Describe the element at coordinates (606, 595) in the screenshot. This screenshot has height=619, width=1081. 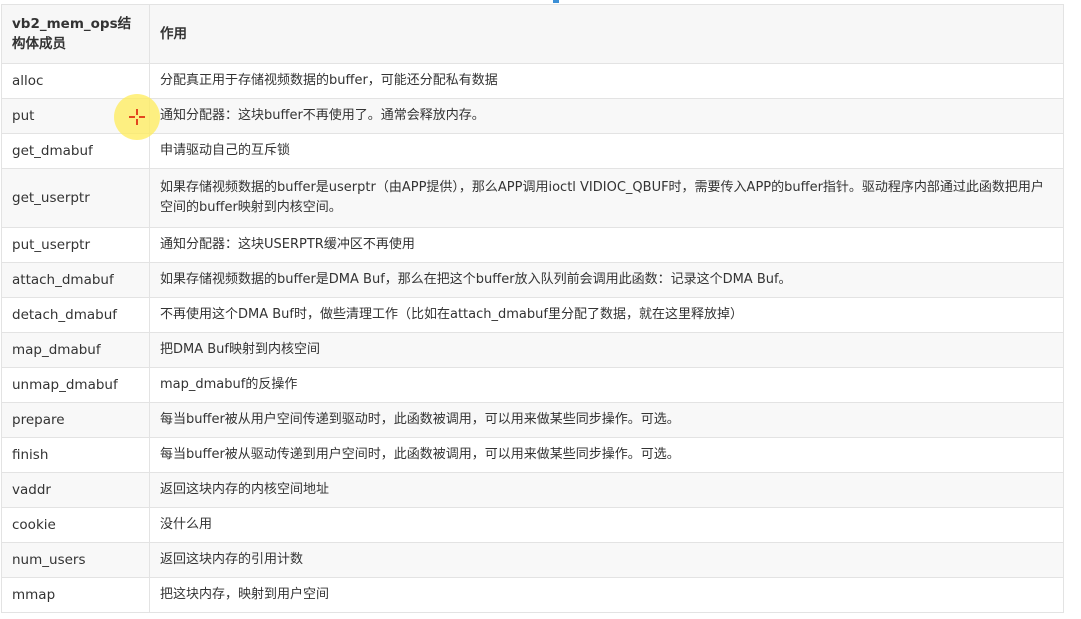
I see `description-cell: 把这块内存，映射到用户空间` at that location.